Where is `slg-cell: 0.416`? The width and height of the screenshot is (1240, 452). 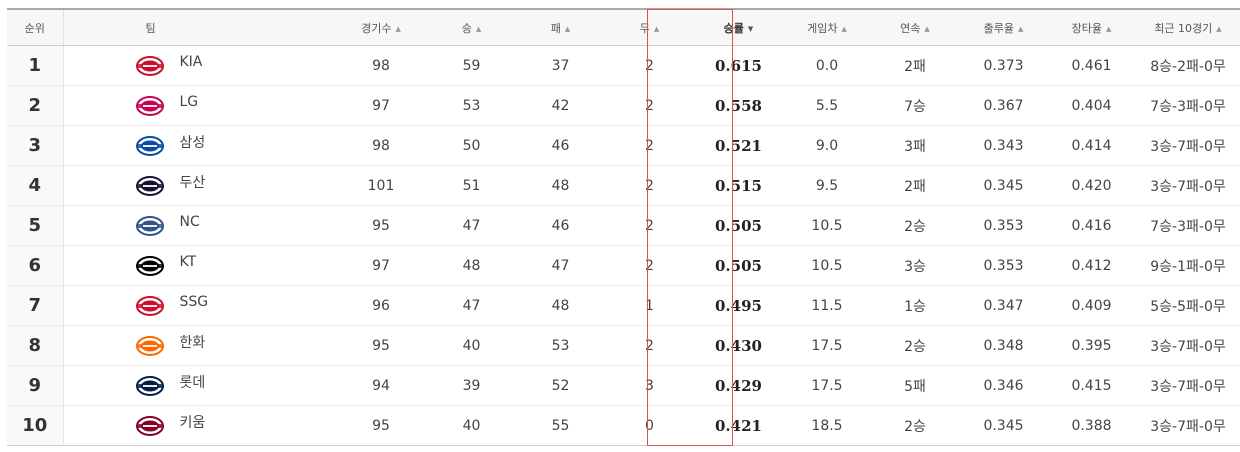 slg-cell: 0.416 is located at coordinates (1091, 225).